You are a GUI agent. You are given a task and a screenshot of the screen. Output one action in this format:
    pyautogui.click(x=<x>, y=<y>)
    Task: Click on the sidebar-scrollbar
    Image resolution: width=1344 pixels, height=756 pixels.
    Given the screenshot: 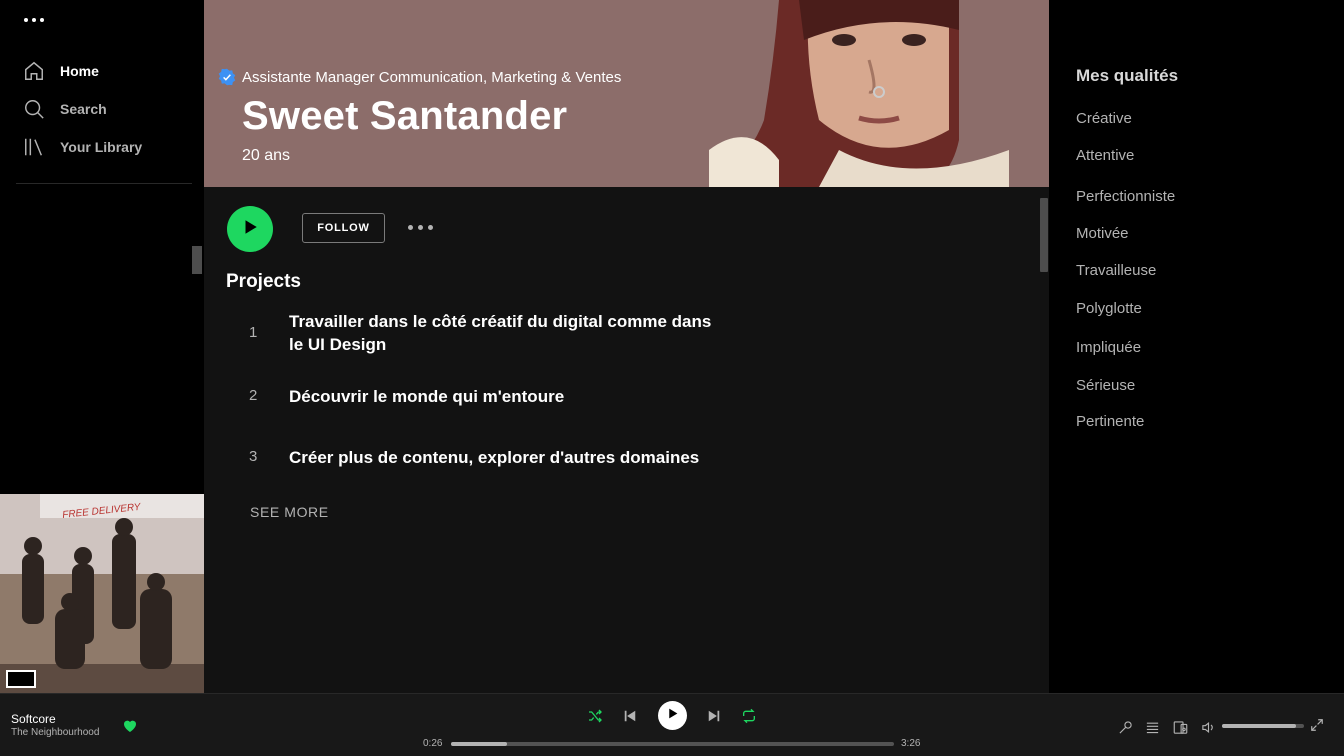 What is the action you would take?
    pyautogui.click(x=197, y=260)
    